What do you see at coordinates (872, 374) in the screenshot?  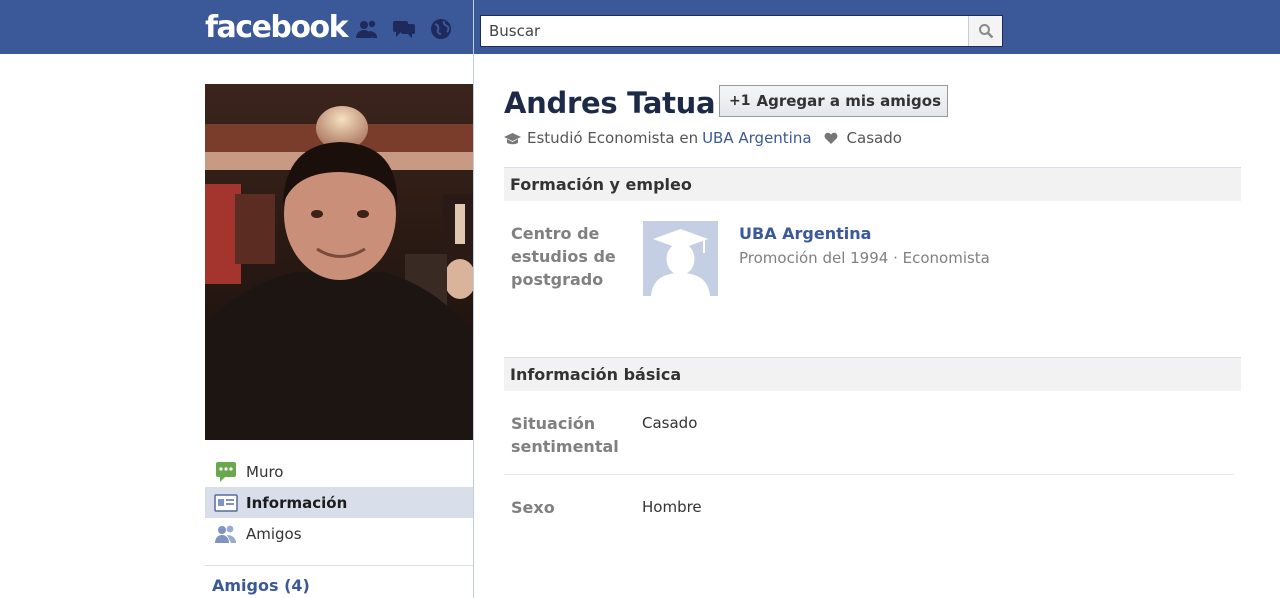 I see `section-basic-info-header: Información básica` at bounding box center [872, 374].